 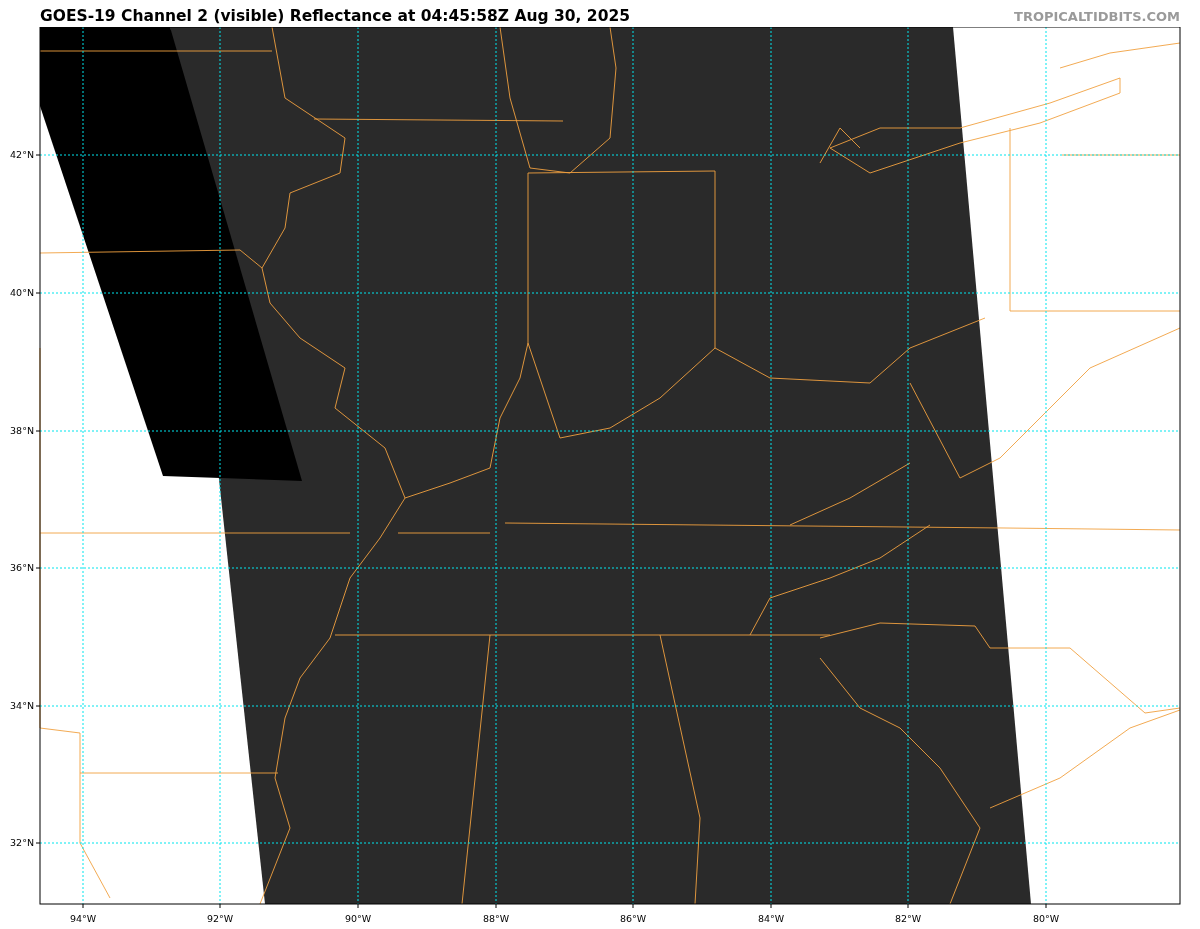 What do you see at coordinates (220, 918) in the screenshot?
I see `longitude-label: 92°W` at bounding box center [220, 918].